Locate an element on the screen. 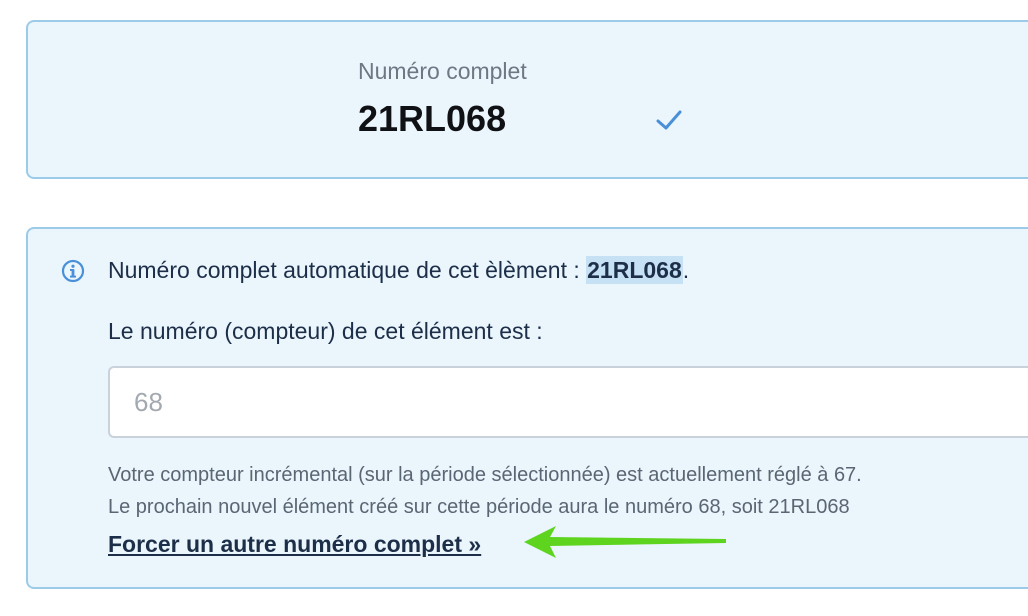 The image size is (1028, 616). counter-input is located at coordinates (568, 402).